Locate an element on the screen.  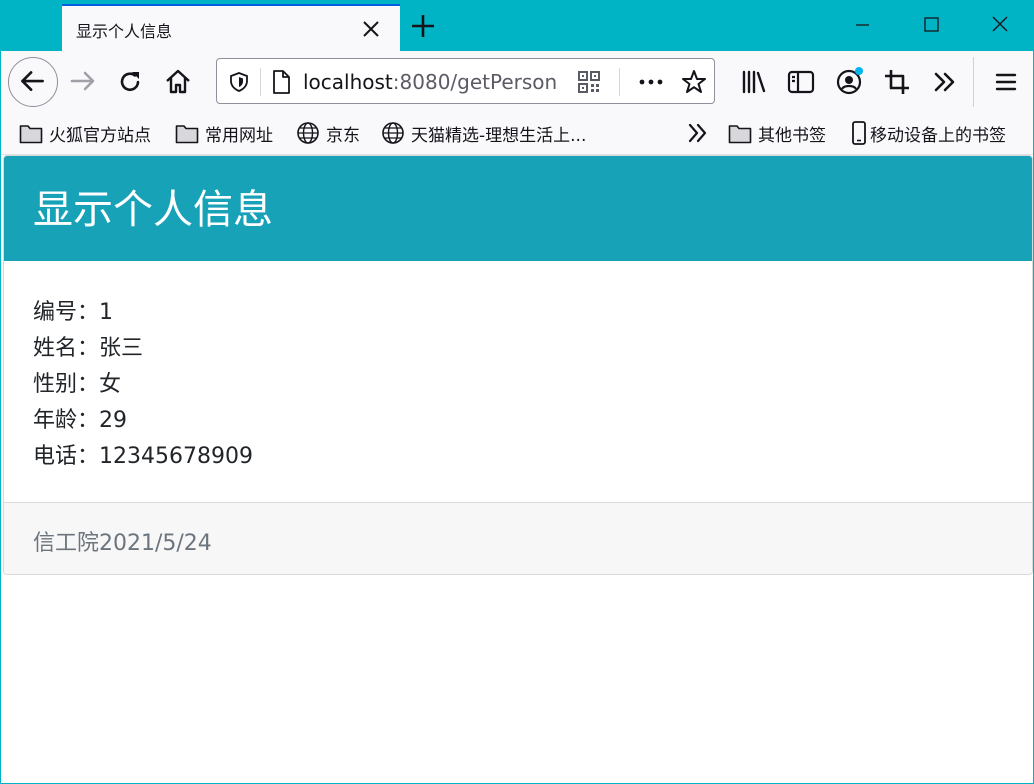
page-title: 显示个人信息 is located at coordinates (153, 210).